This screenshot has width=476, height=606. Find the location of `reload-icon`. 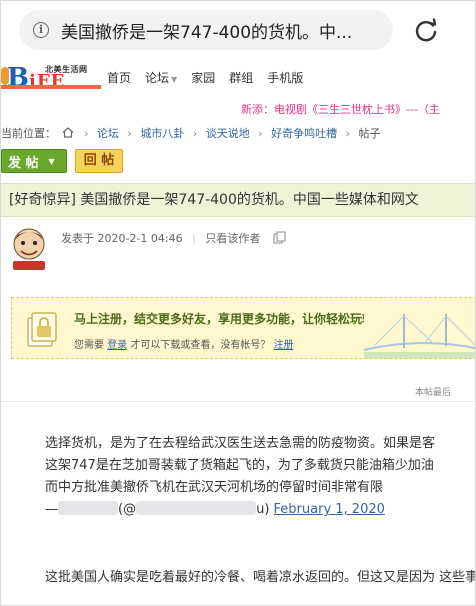

reload-icon is located at coordinates (426, 31).